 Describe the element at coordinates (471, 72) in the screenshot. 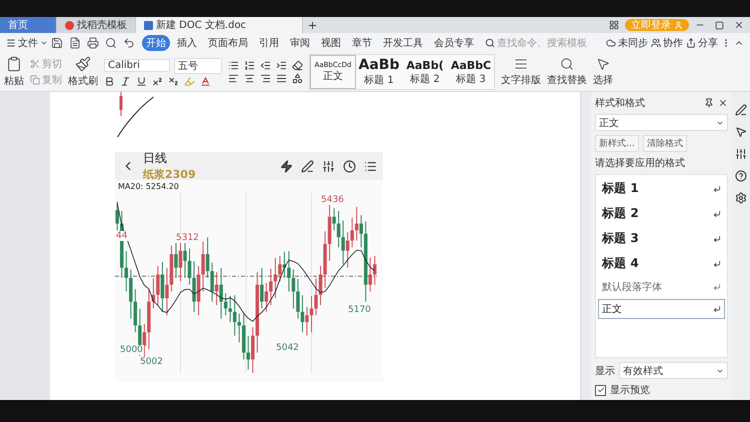

I see `style-preset: AaBbC 标题 3` at that location.